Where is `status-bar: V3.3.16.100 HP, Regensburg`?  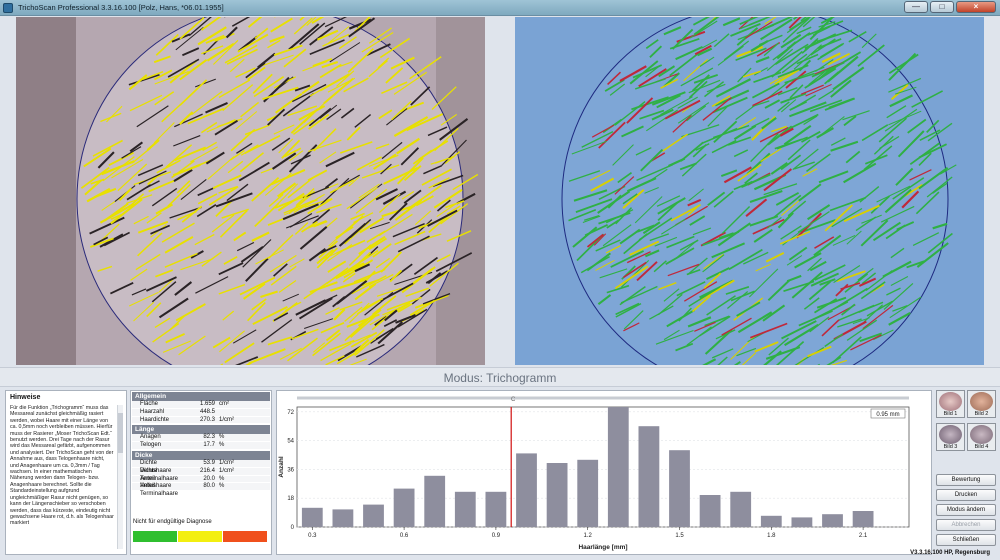
status-bar: V3.3.16.100 HP, Regensburg is located at coordinates (500, 553).